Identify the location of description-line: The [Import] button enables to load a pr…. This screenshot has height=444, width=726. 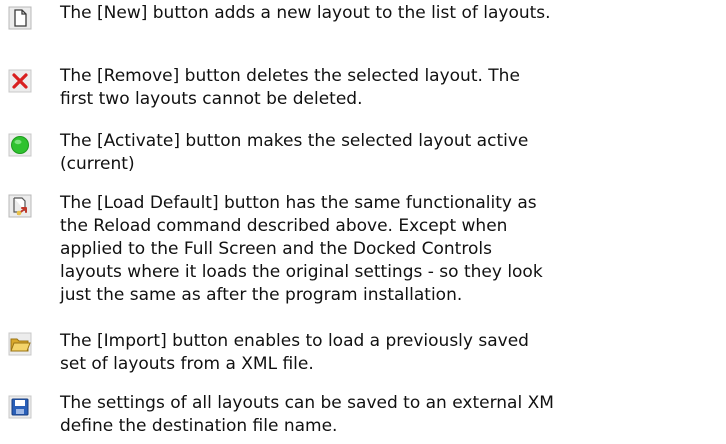
(294, 341).